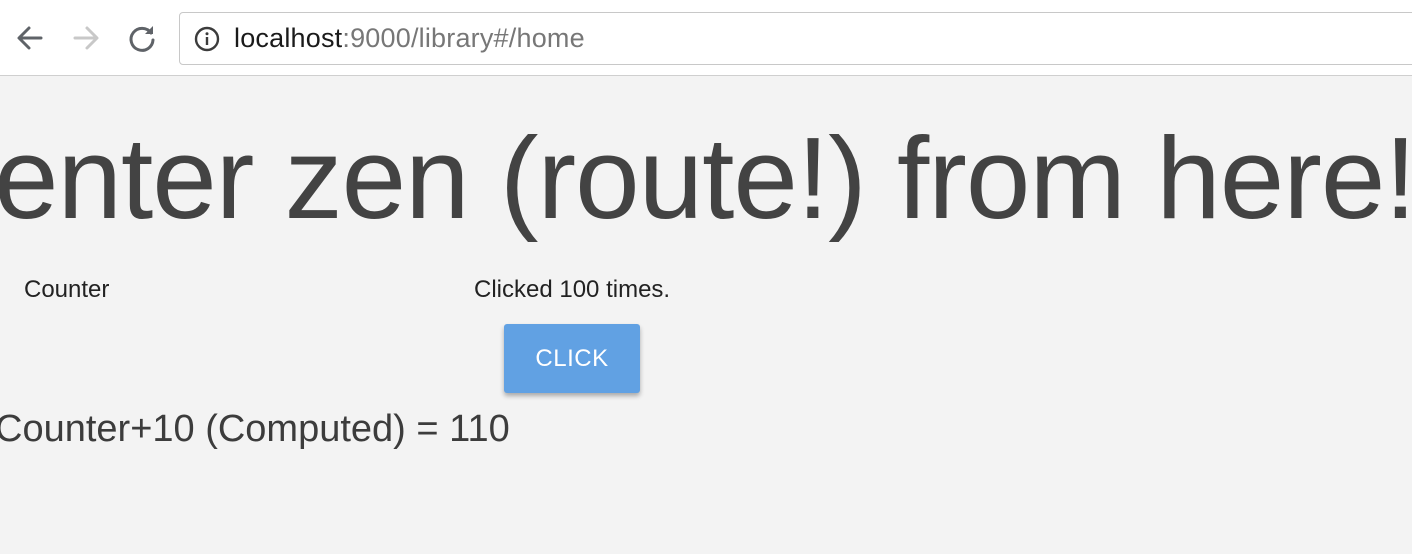 The height and width of the screenshot is (554, 1412). I want to click on reload-button, so click(142, 38).